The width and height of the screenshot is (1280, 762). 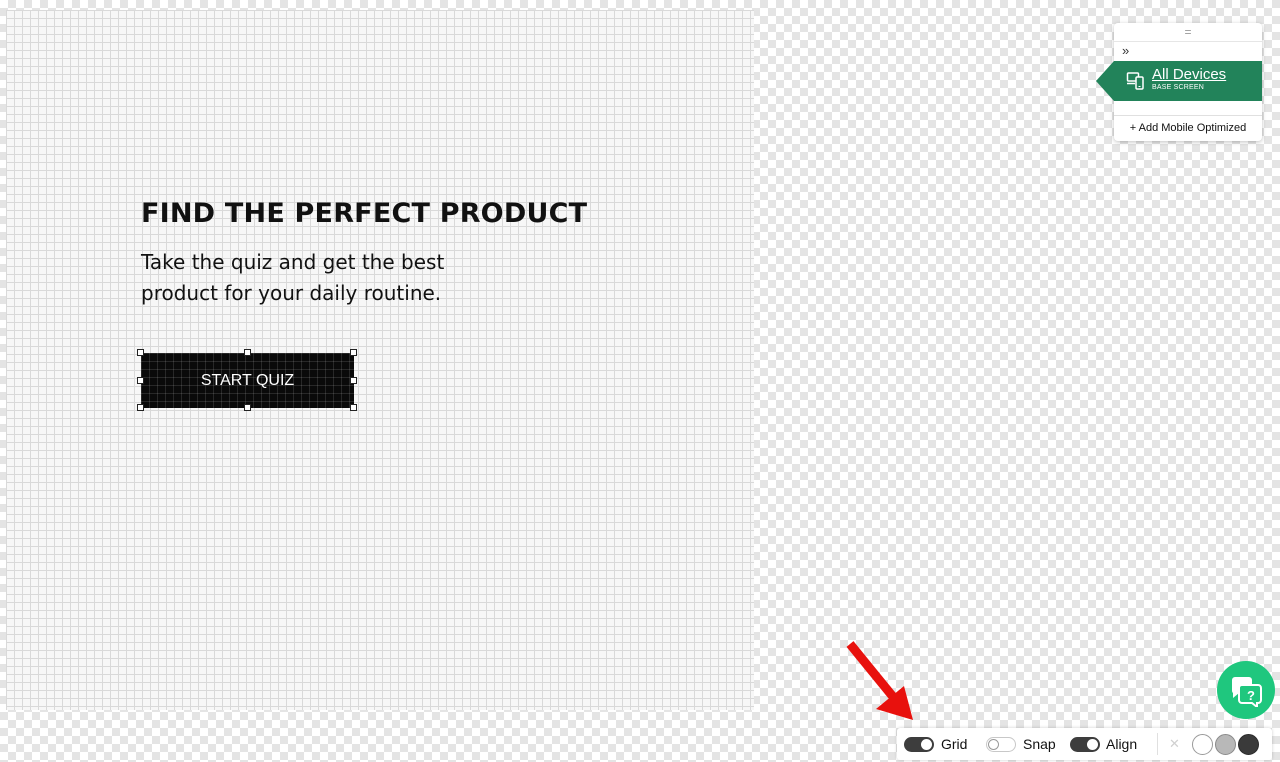 I want to click on grid-toggle-knob, so click(x=926, y=744).